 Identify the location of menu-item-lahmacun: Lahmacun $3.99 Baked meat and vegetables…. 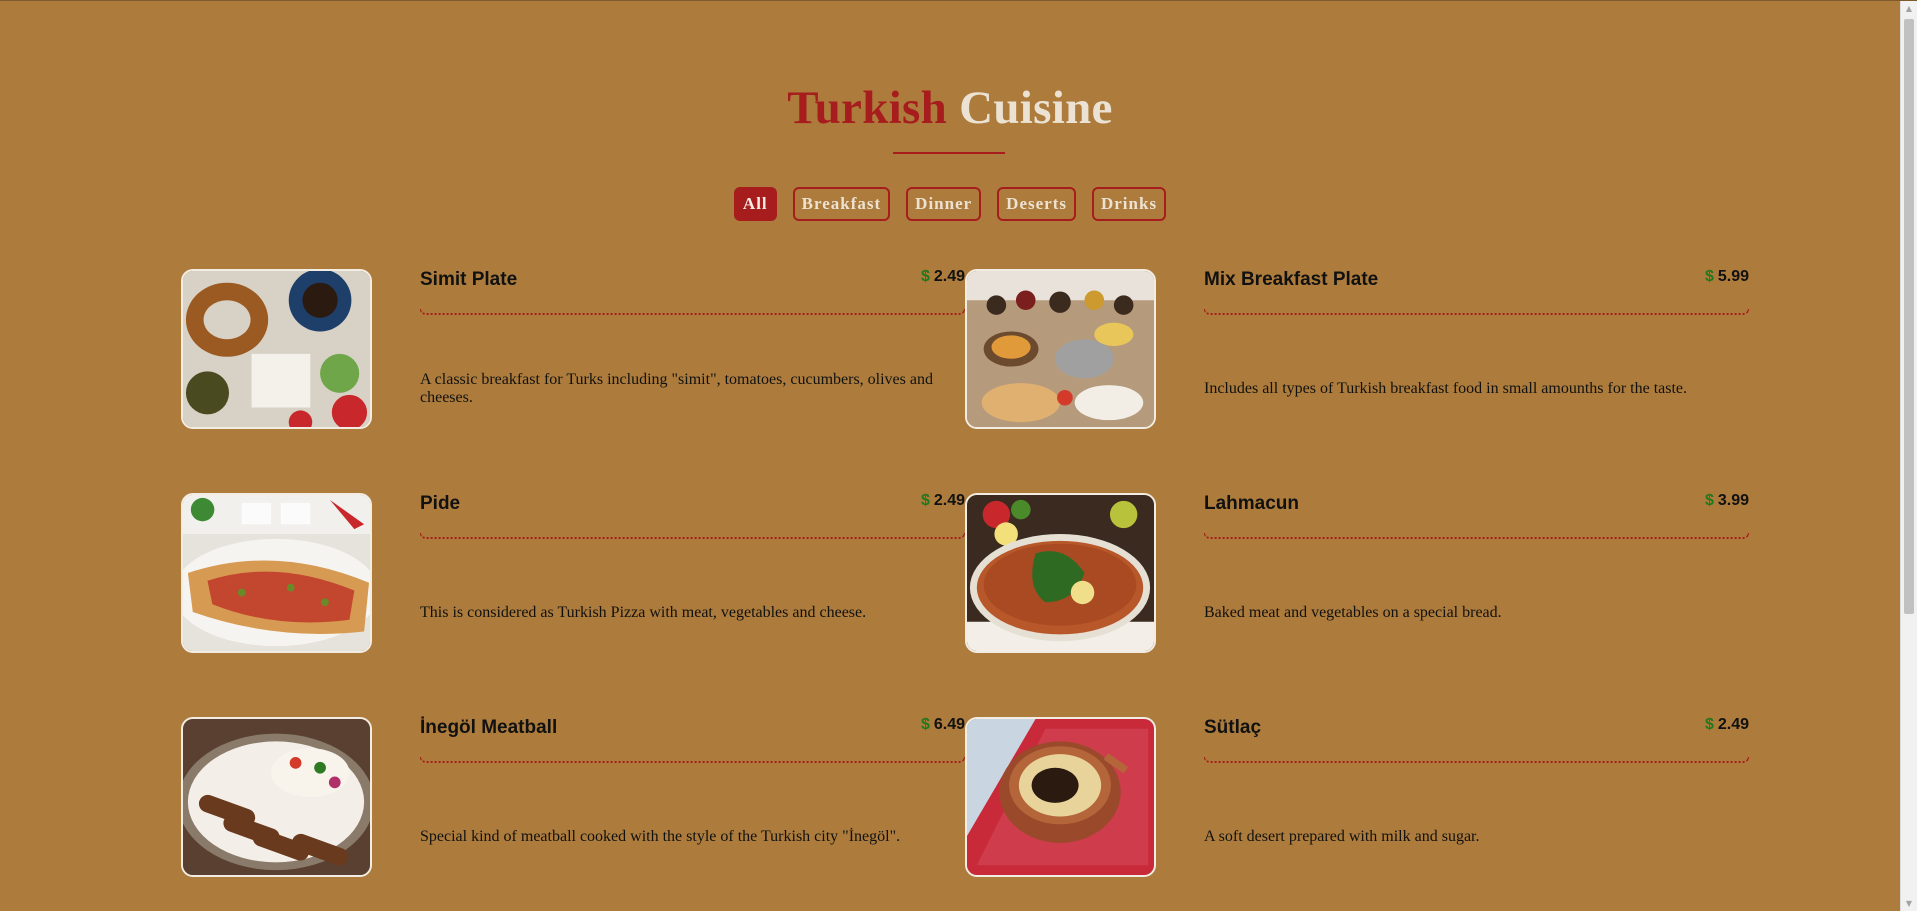
(1357, 572).